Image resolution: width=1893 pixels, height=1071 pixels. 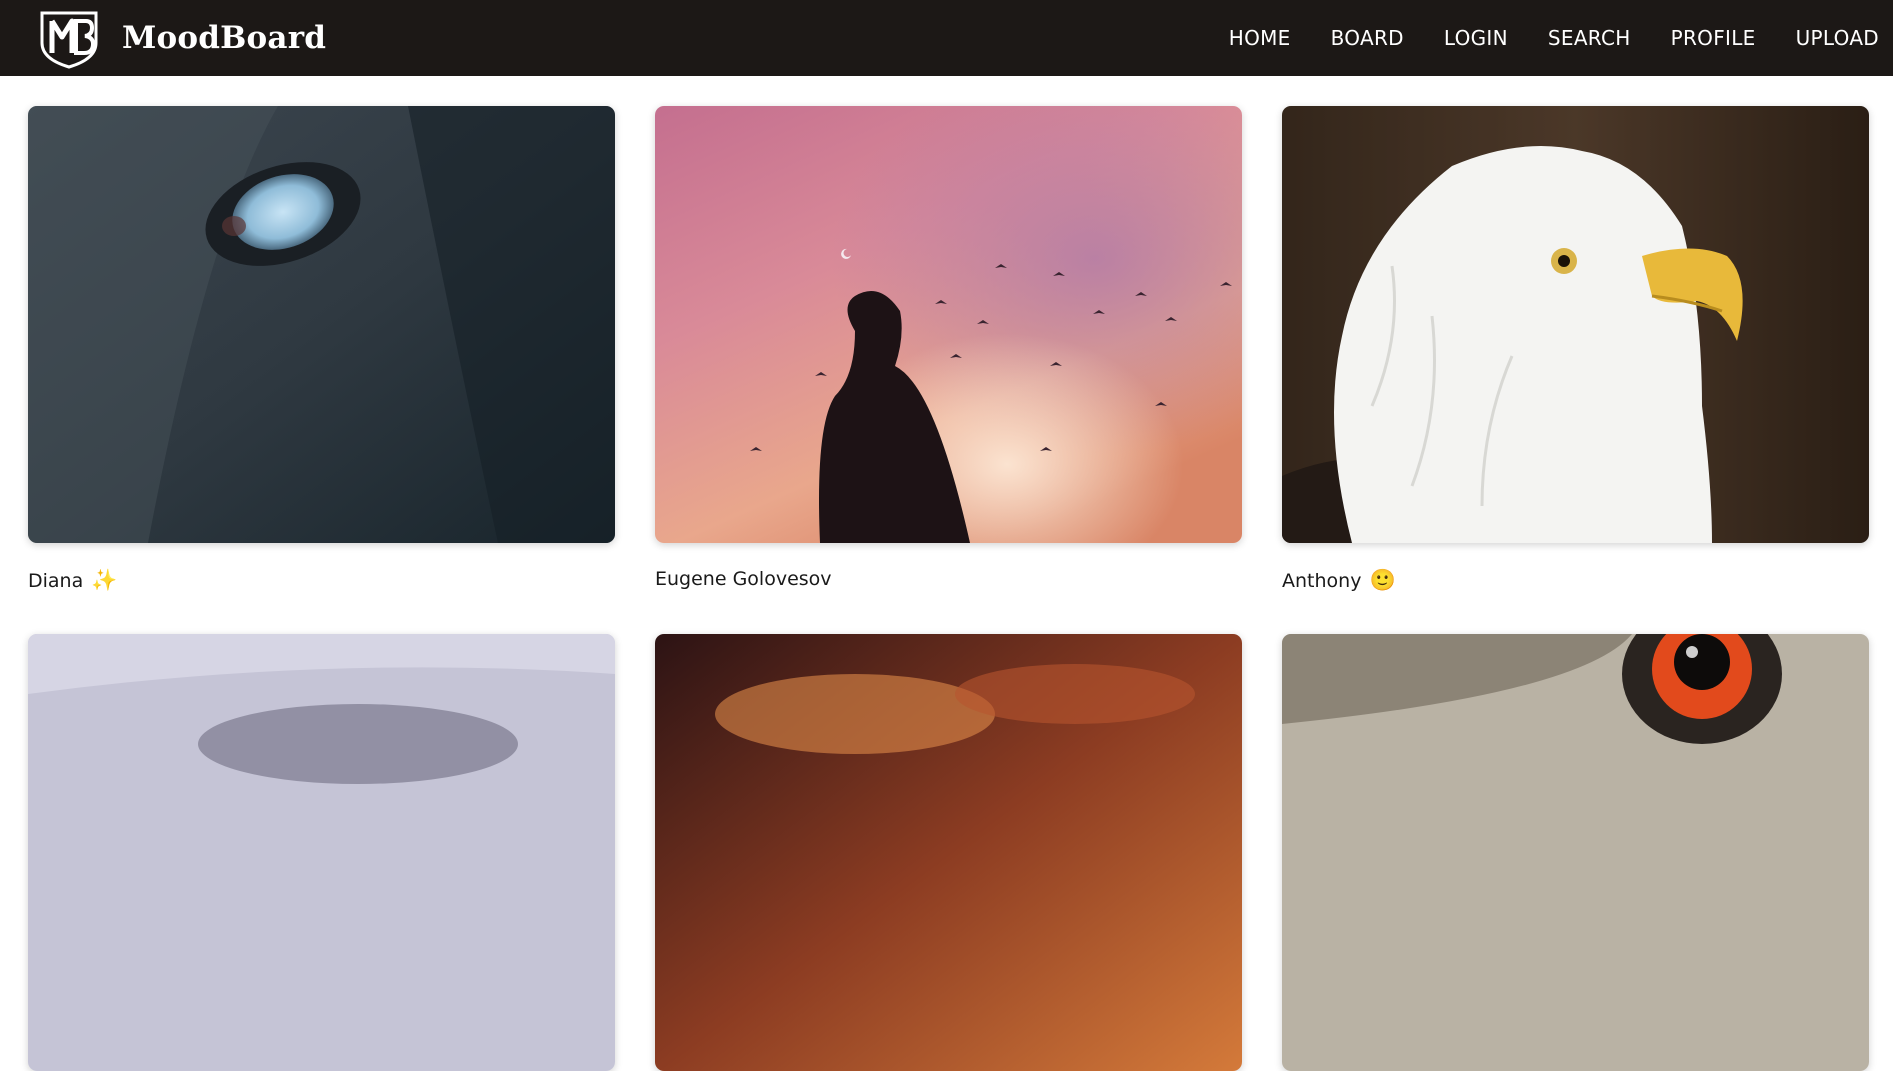 I want to click on brand: MoodBoard, so click(x=181, y=38).